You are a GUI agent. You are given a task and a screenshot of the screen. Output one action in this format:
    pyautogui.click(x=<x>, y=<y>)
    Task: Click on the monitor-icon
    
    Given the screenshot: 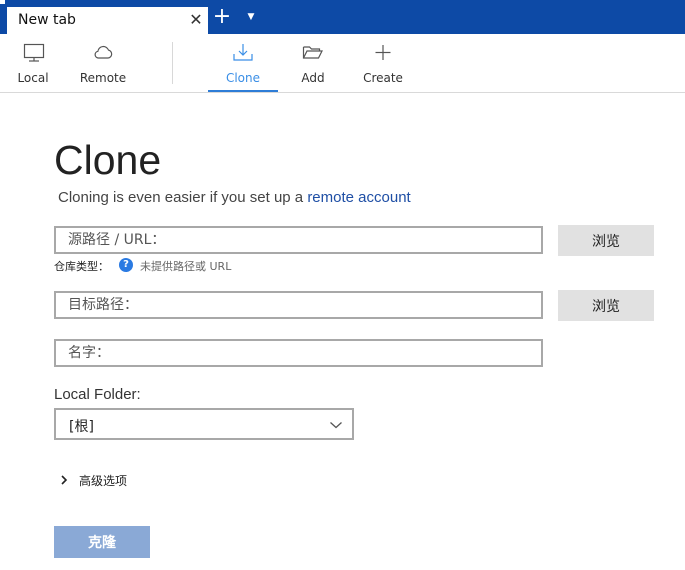 What is the action you would take?
    pyautogui.click(x=34, y=52)
    